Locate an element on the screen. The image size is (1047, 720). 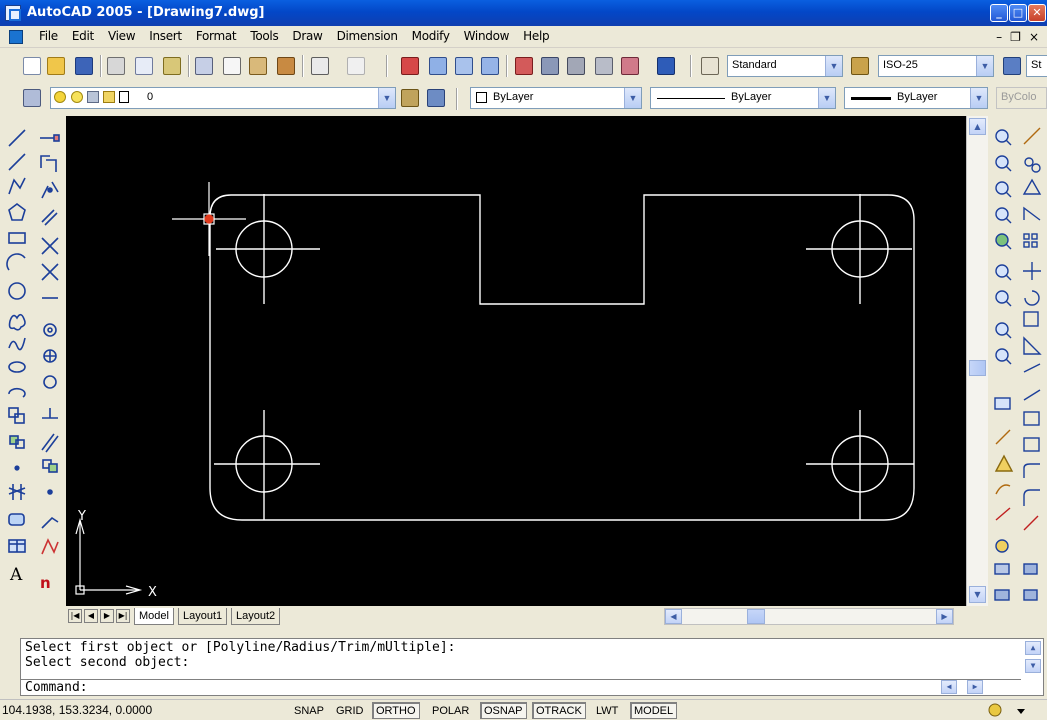
first-tab-icon: |◀ is located at coordinates (75, 616).